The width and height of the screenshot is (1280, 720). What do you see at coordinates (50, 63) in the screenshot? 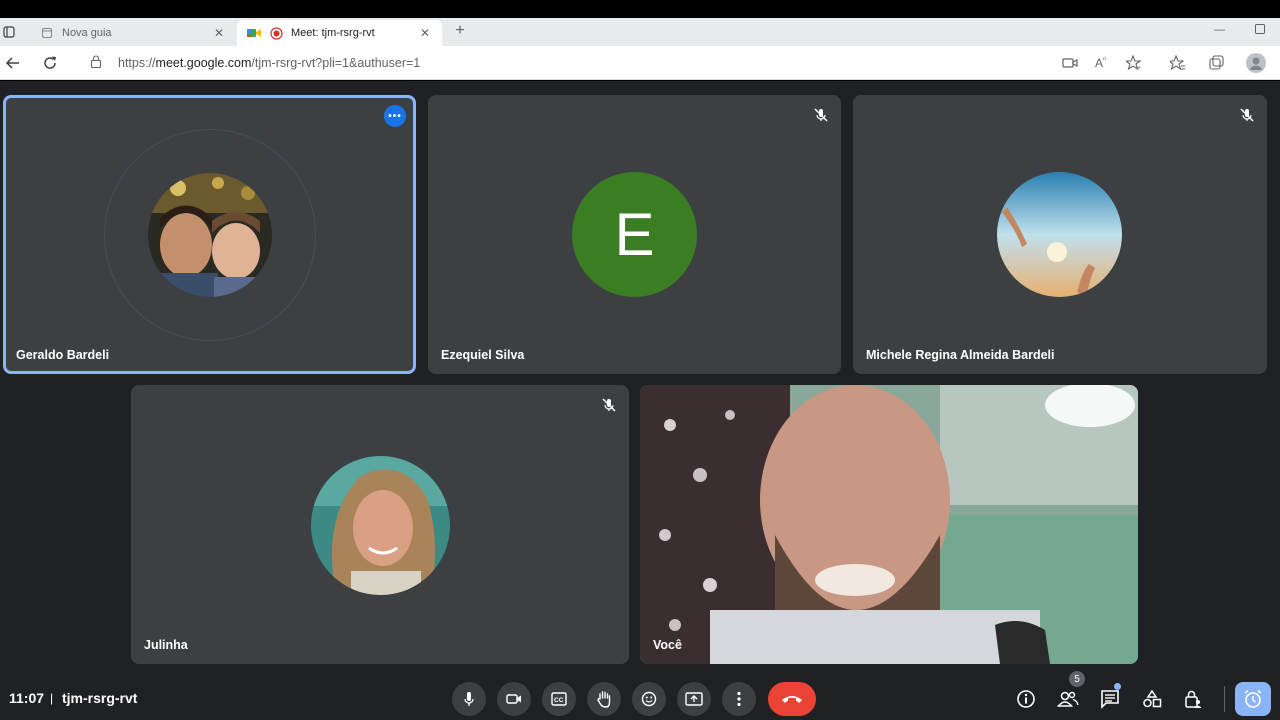
I see `reload-icon` at bounding box center [50, 63].